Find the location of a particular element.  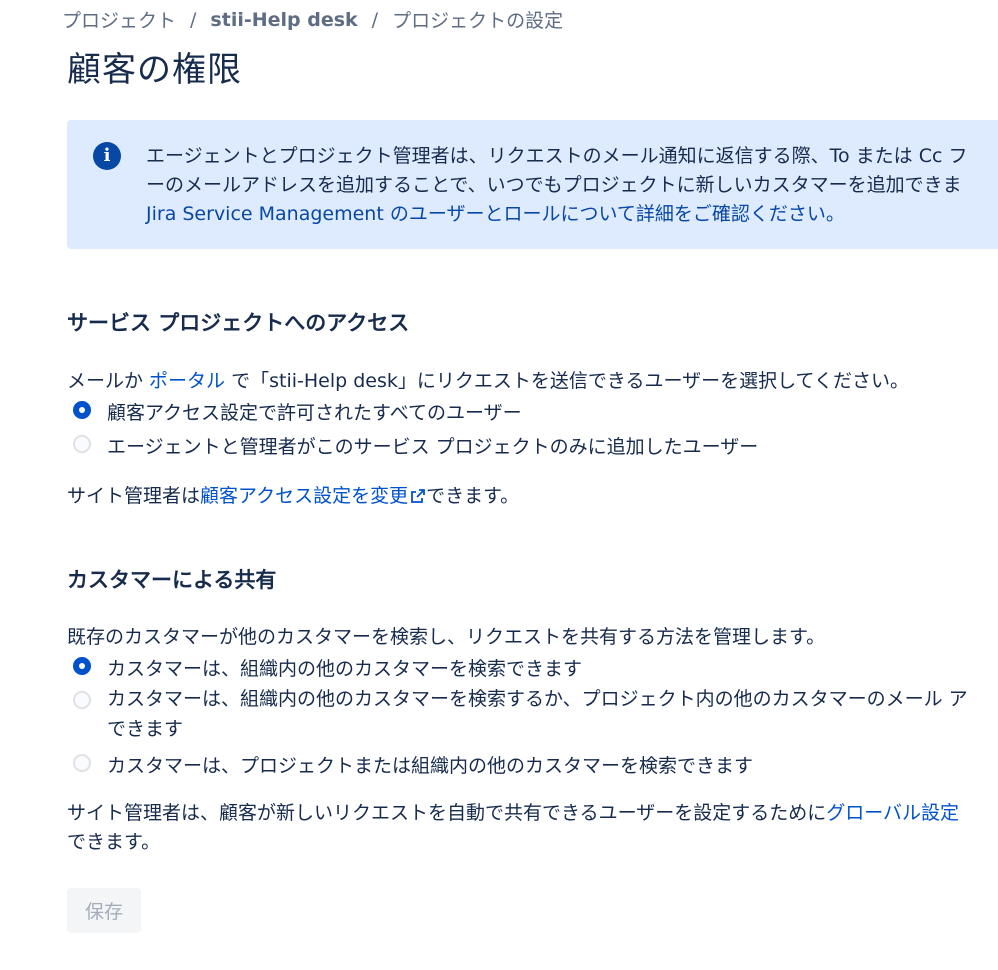

breadcrumb-item-projects: プロジェクト is located at coordinates (119, 19).